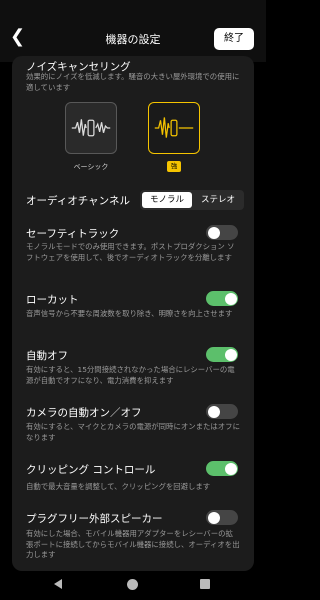 Image resolution: width=320 pixels, height=600 pixels. Describe the element at coordinates (167, 200) in the screenshot. I see `audio-channel-mono-option: モノラル` at that location.